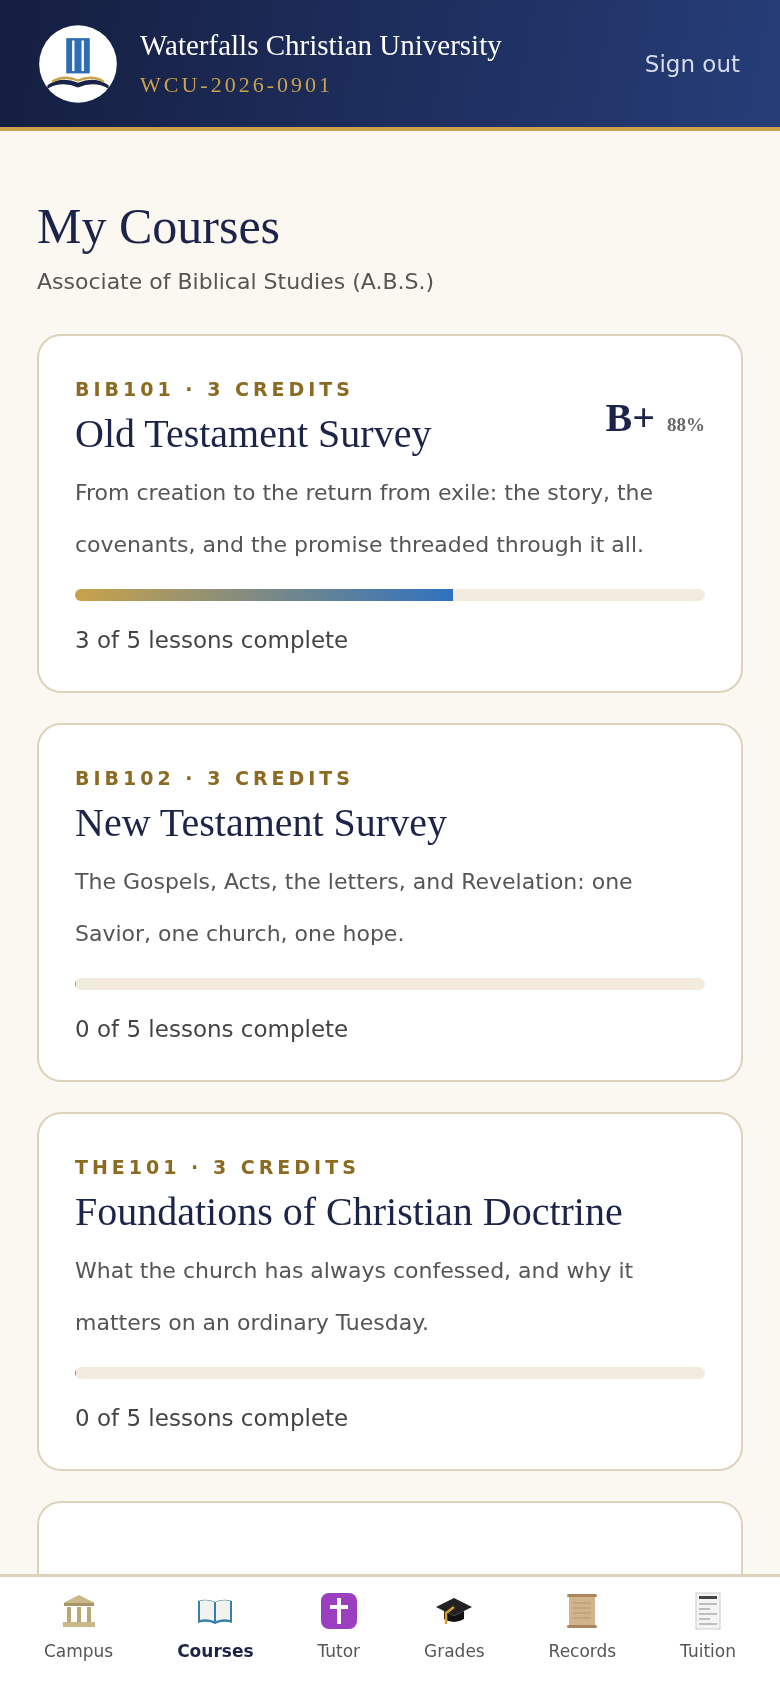 The width and height of the screenshot is (780, 1688). What do you see at coordinates (692, 63) in the screenshot?
I see `sign-out-link: Sign out` at bounding box center [692, 63].